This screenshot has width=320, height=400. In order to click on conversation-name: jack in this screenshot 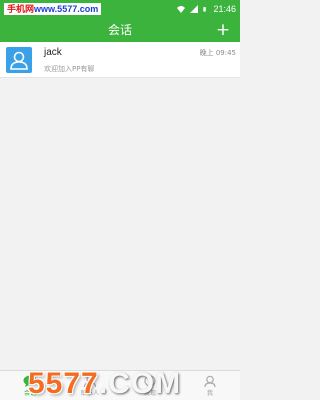, I will do `click(53, 52)`.